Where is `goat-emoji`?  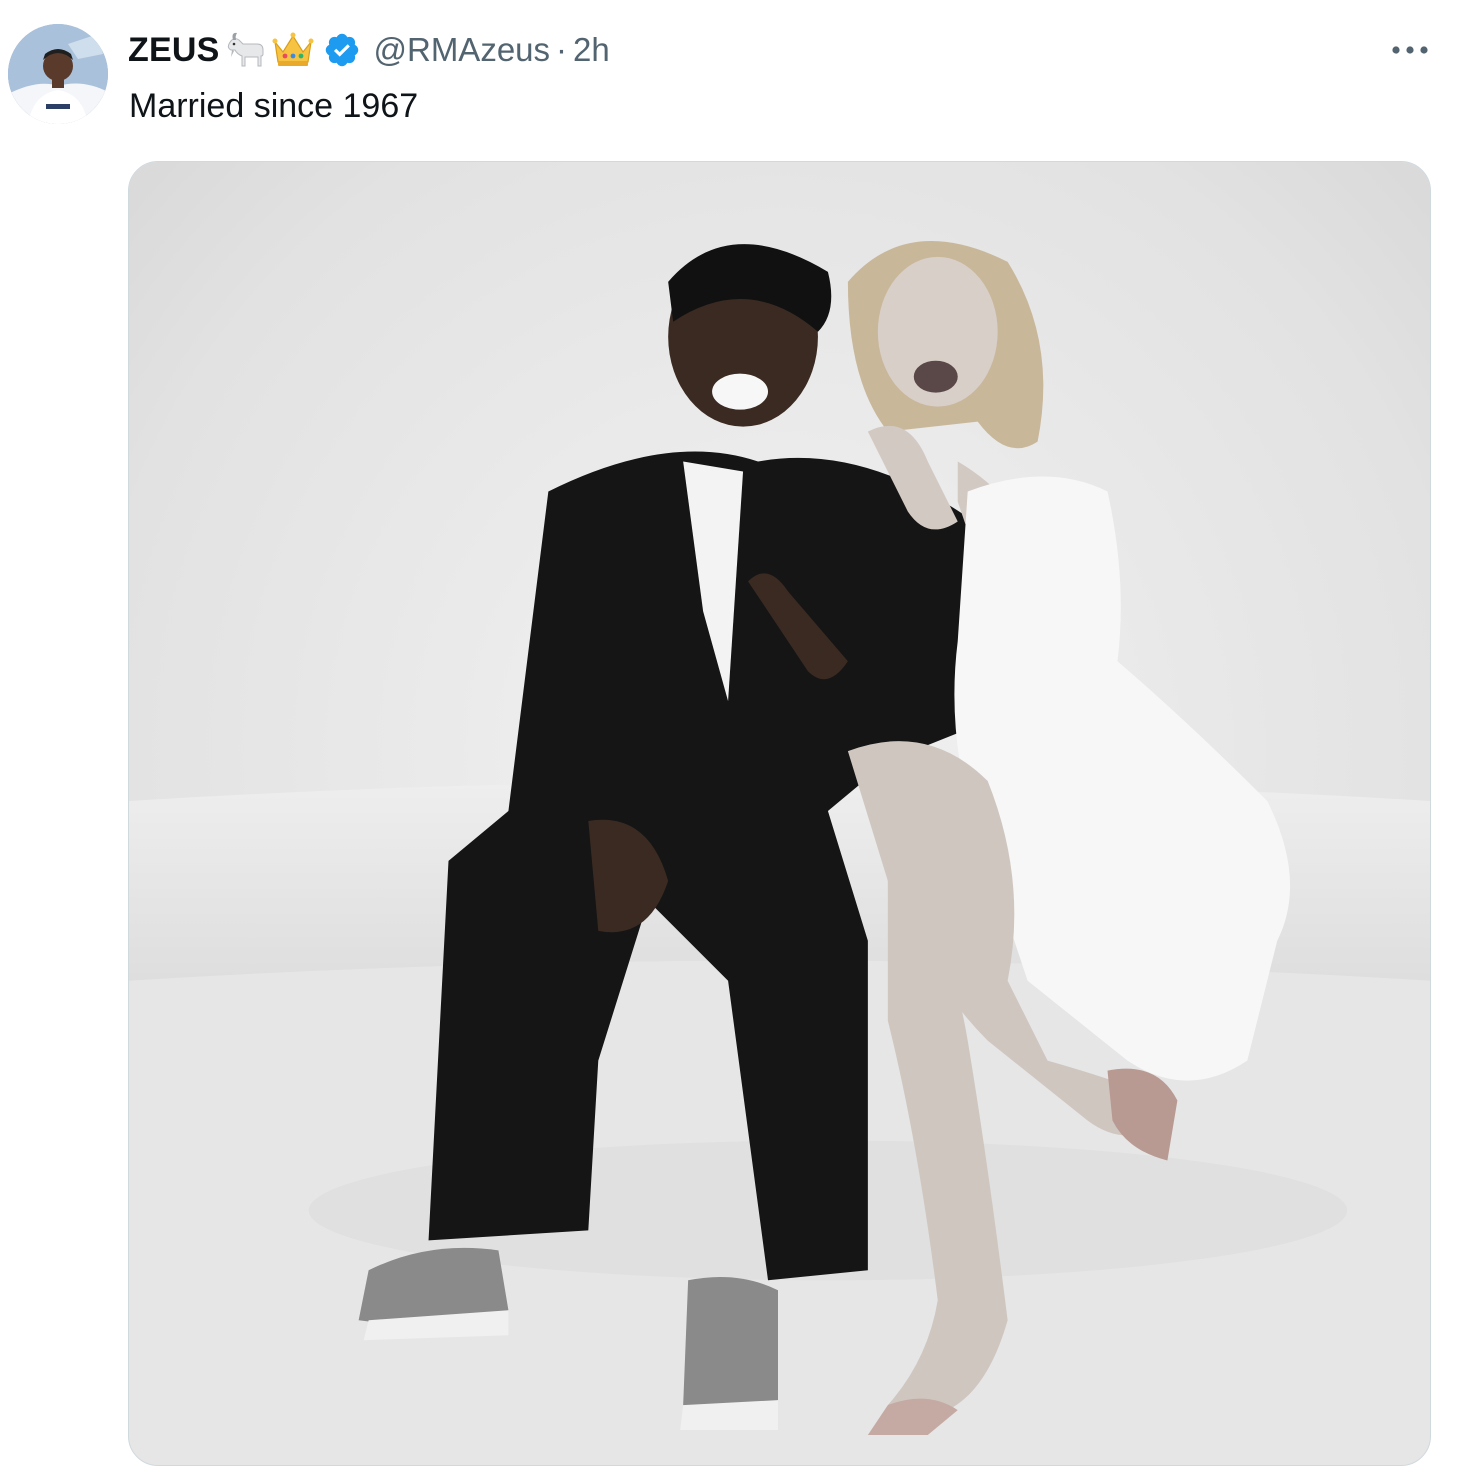 goat-emoji is located at coordinates (245, 50).